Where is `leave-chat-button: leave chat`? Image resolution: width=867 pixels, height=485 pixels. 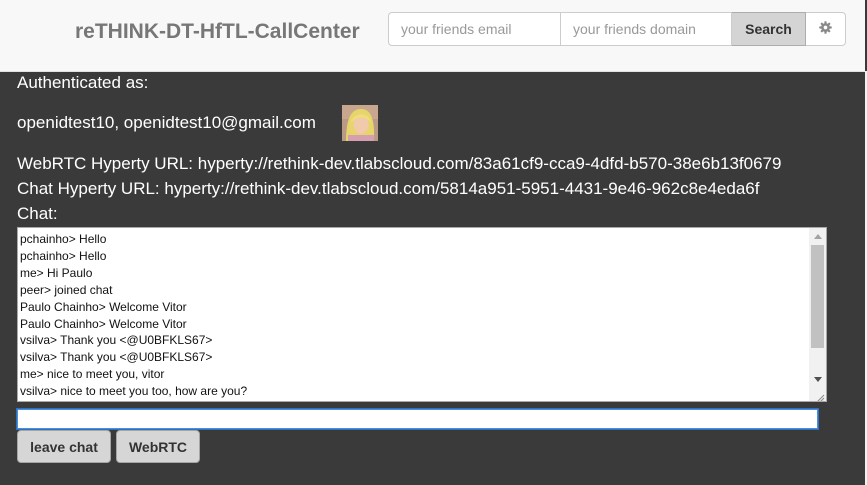 leave-chat-button: leave chat is located at coordinates (64, 446).